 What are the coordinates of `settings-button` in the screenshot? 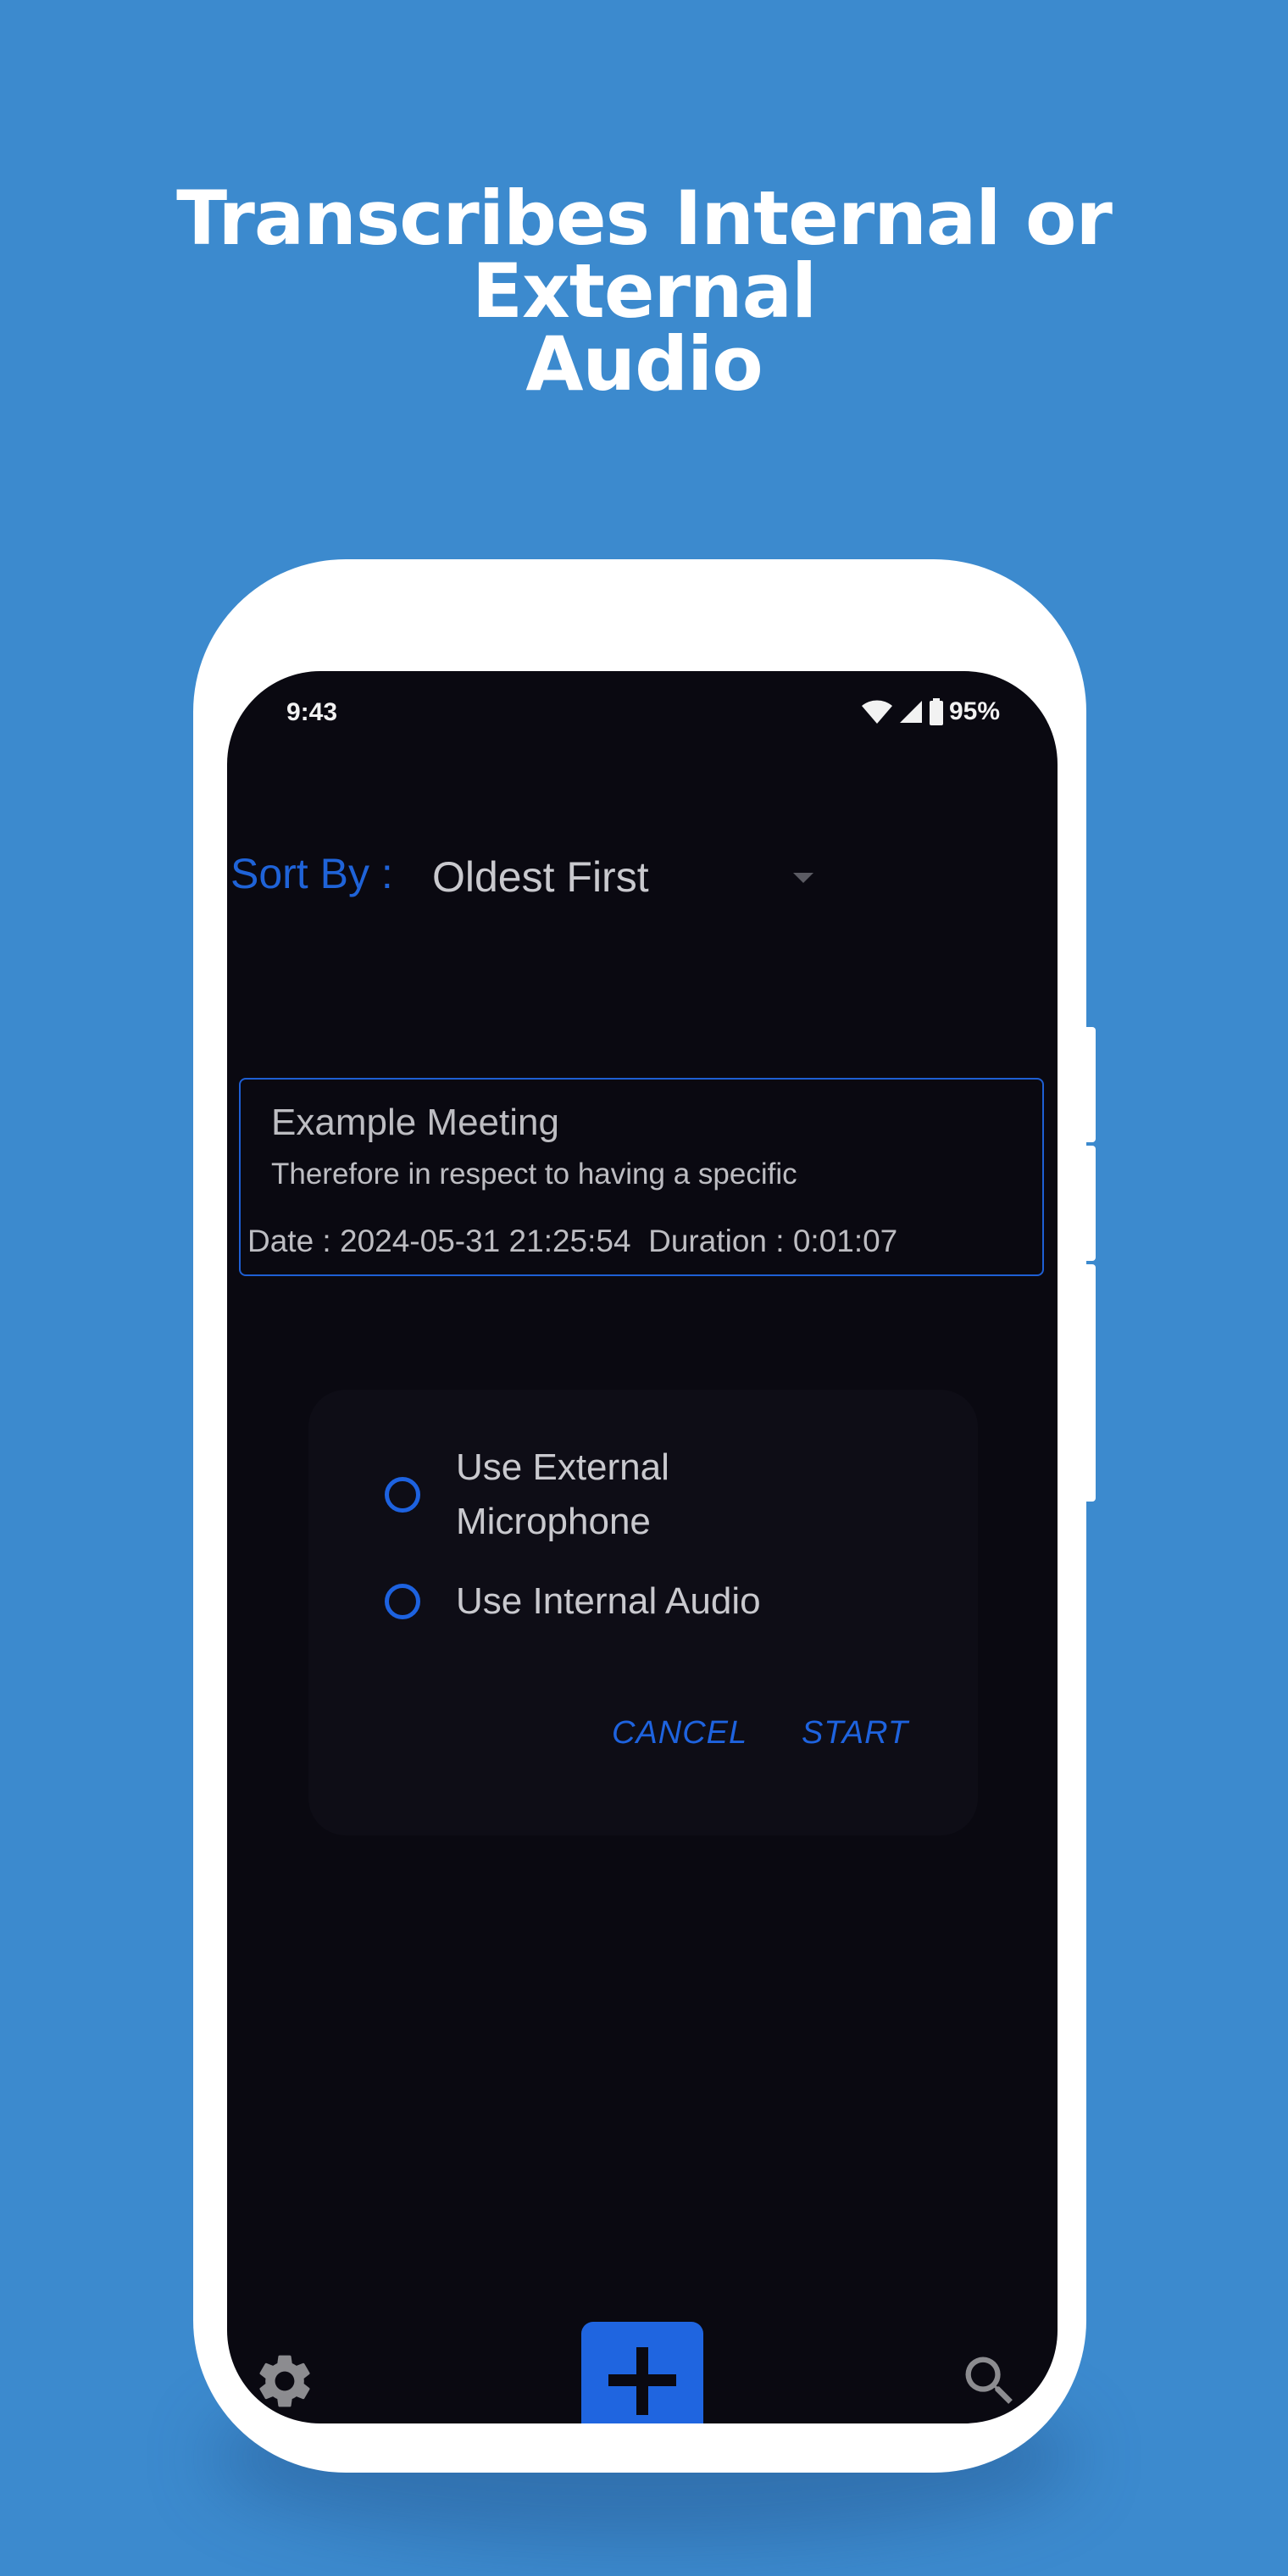 It's located at (285, 2381).